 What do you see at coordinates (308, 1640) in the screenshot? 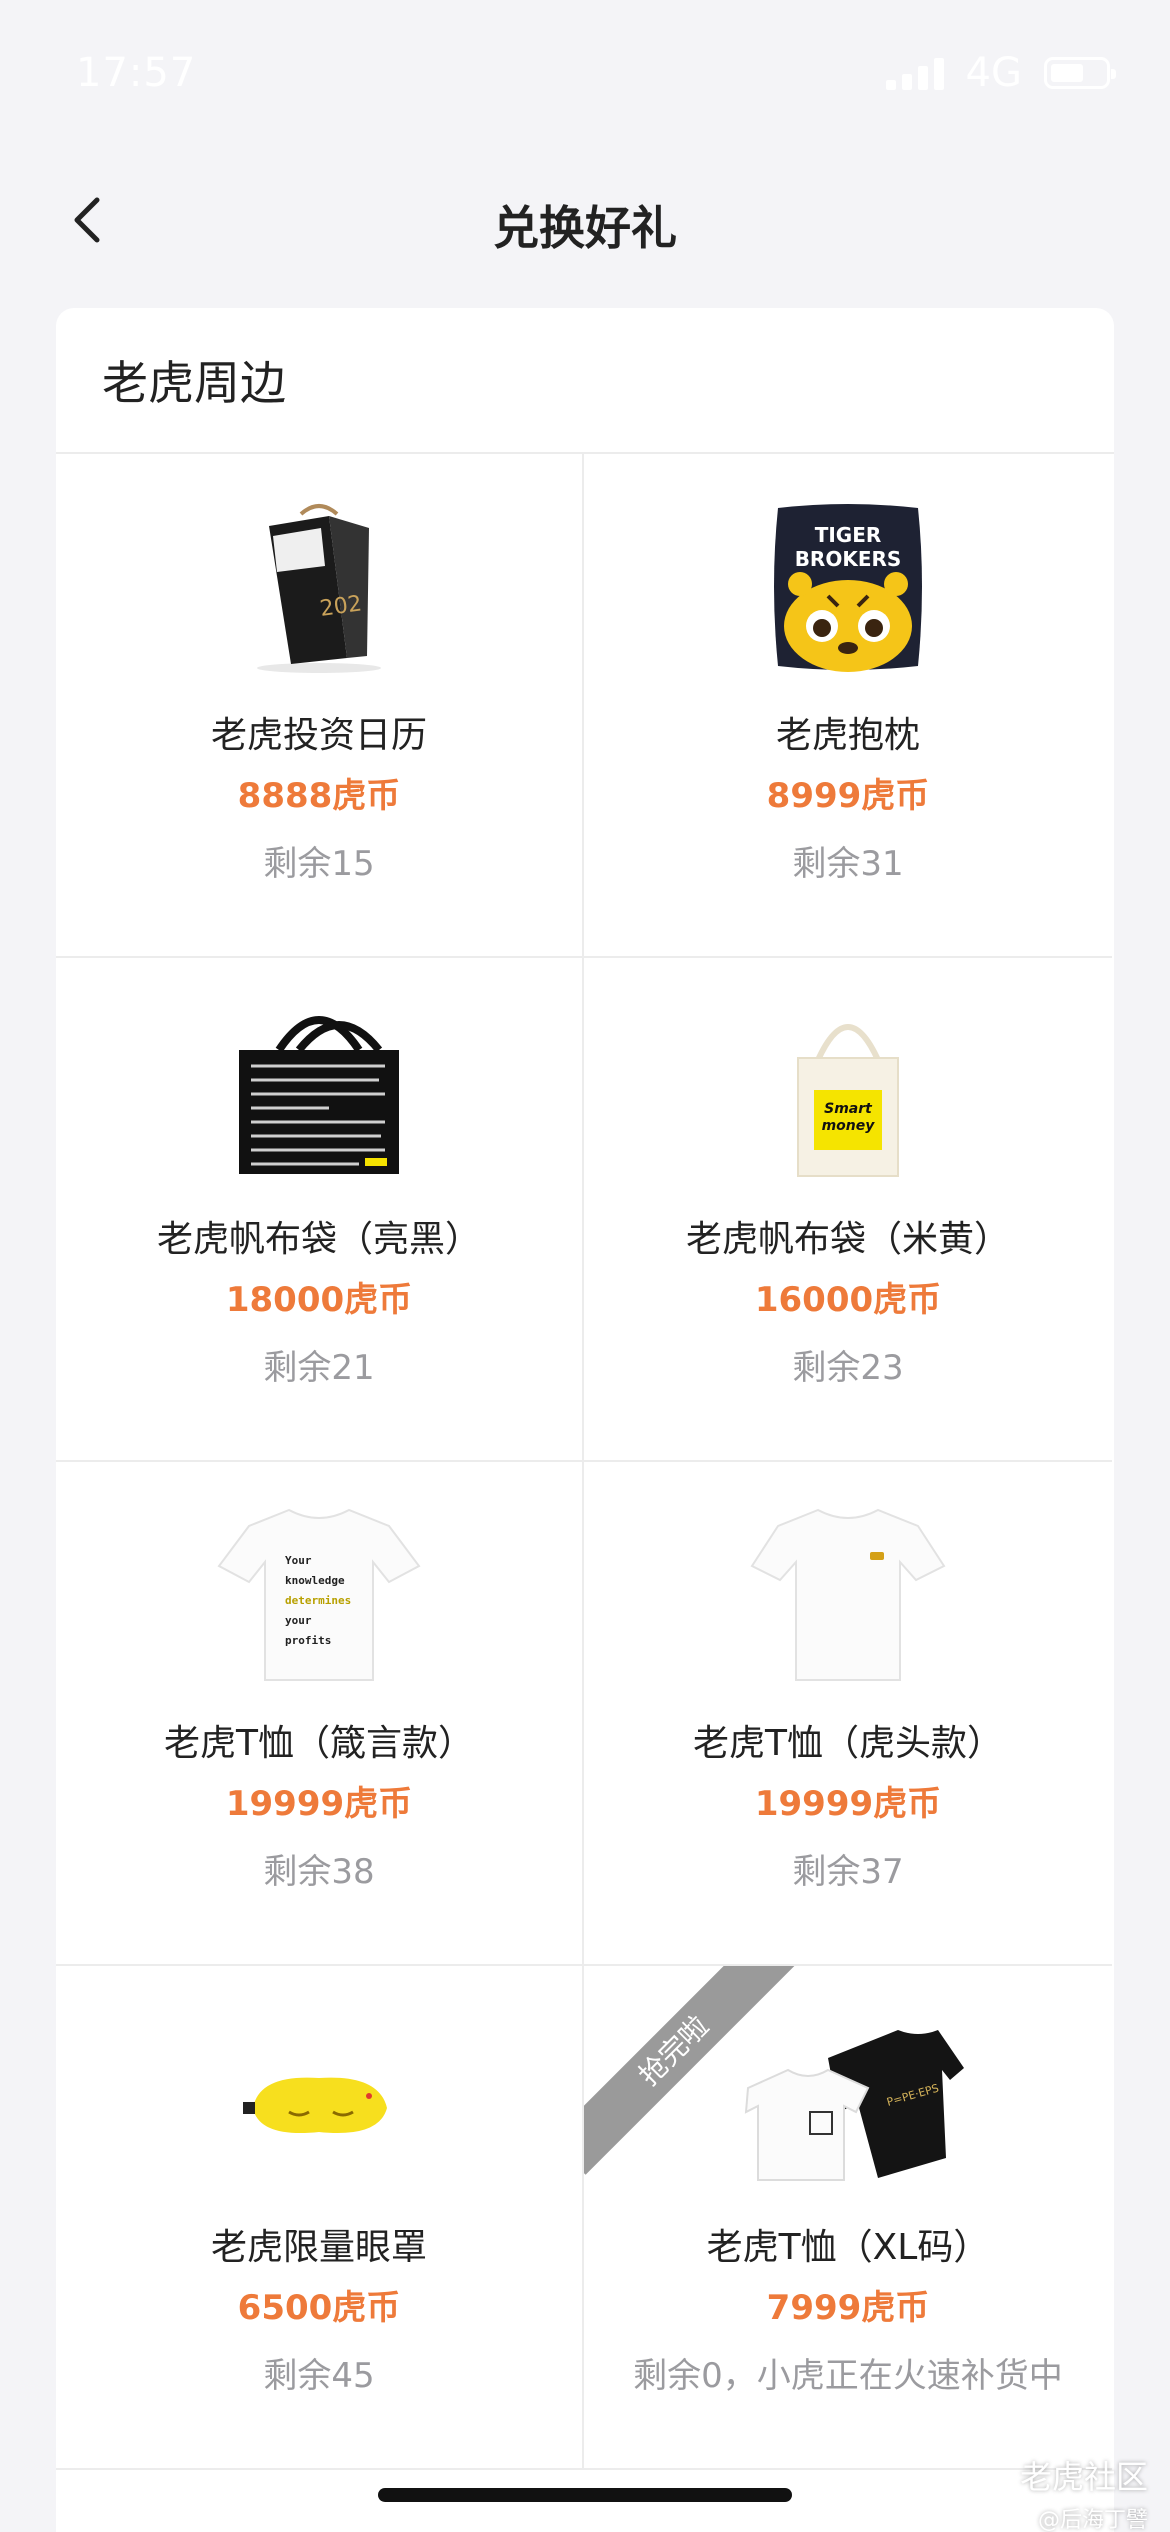
I see `svg-text: profits` at bounding box center [308, 1640].